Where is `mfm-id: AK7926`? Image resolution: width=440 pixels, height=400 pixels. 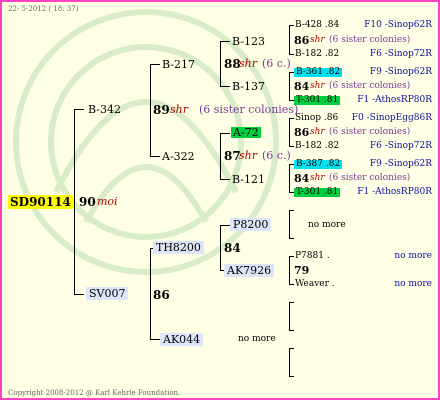 mfm-id: AK7926 is located at coordinates (249, 270).